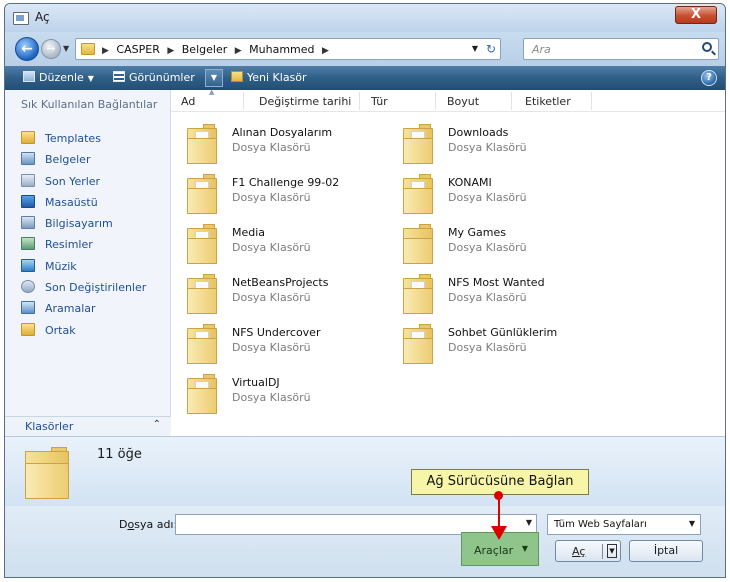 The height and width of the screenshot is (582, 730). Describe the element at coordinates (666, 551) in the screenshot. I see `cancel-button: İptal` at that location.